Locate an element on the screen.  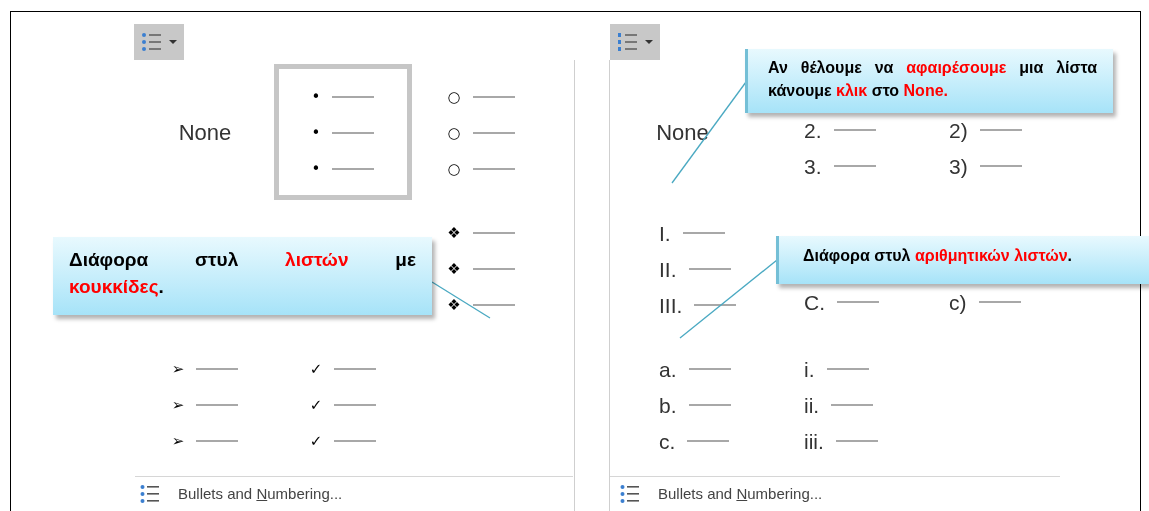
list-marker: i. is located at coordinates (809, 369).